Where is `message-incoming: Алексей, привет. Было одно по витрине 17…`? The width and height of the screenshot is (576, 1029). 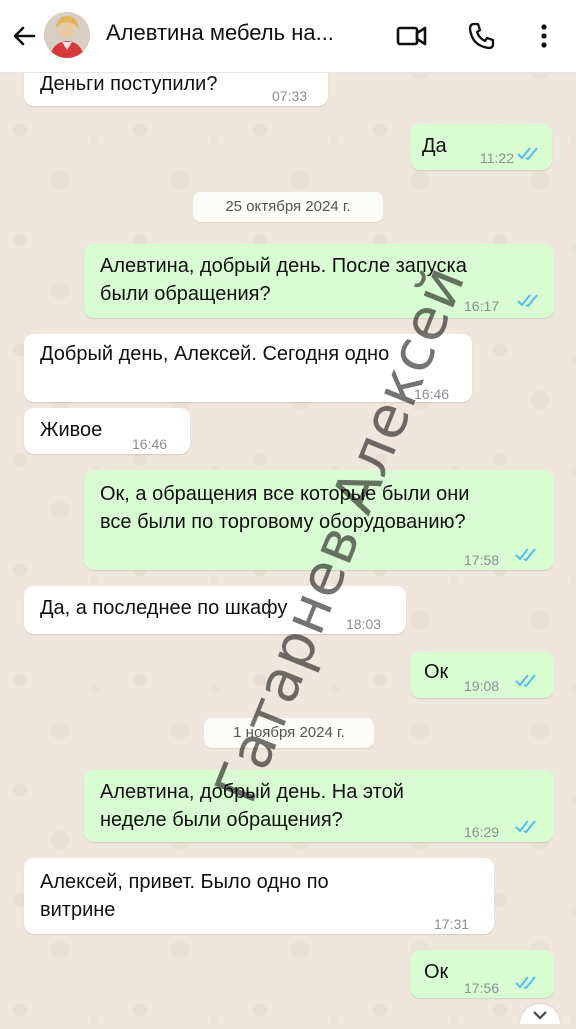 message-incoming: Алексей, привет. Было одно по витрине 17… is located at coordinates (259, 896).